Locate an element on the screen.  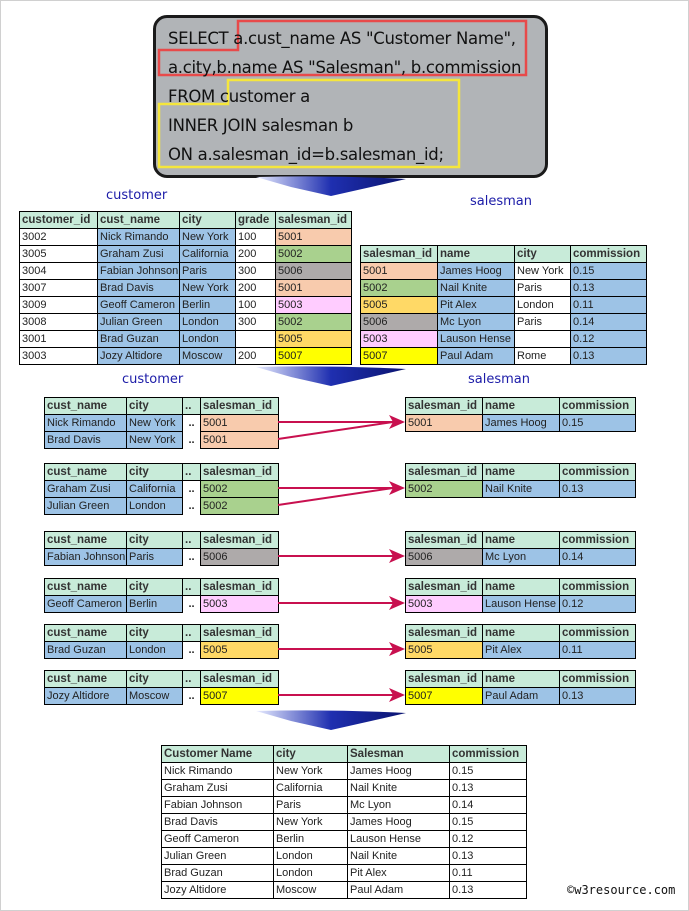
arrows-layer is located at coordinates (331, 453).